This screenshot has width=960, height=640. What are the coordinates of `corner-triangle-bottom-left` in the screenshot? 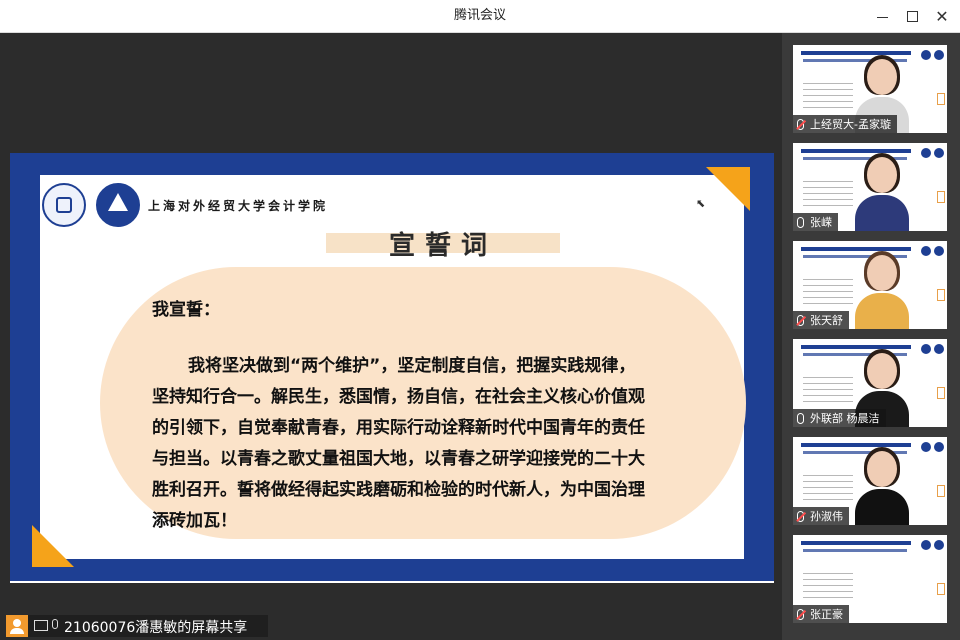 It's located at (53, 546).